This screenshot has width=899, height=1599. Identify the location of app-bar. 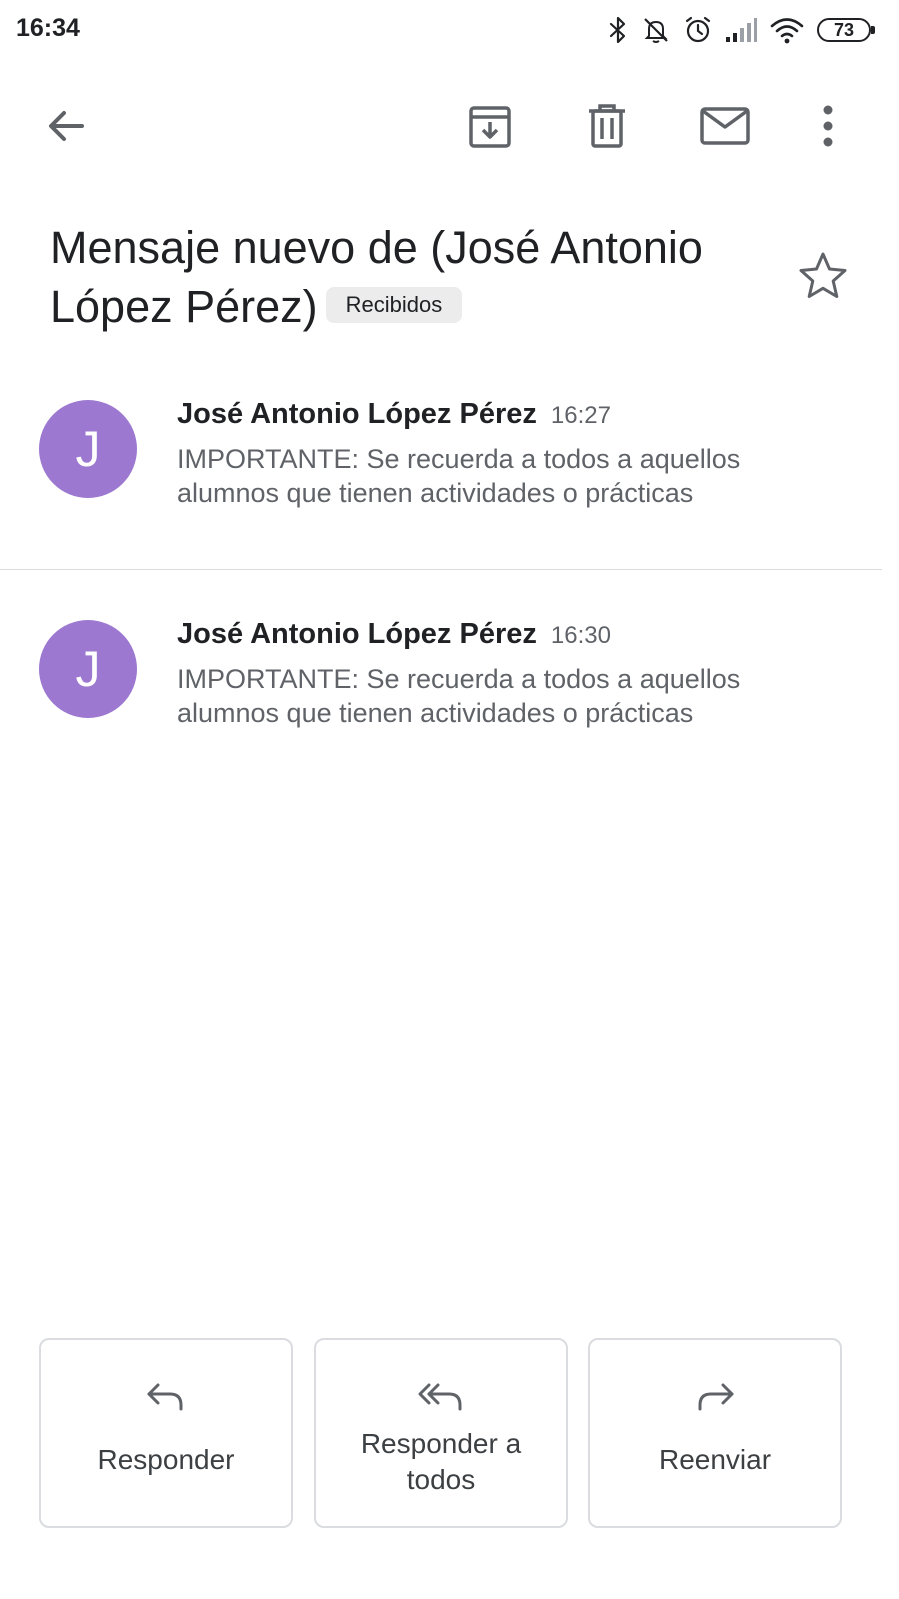
(449, 126).